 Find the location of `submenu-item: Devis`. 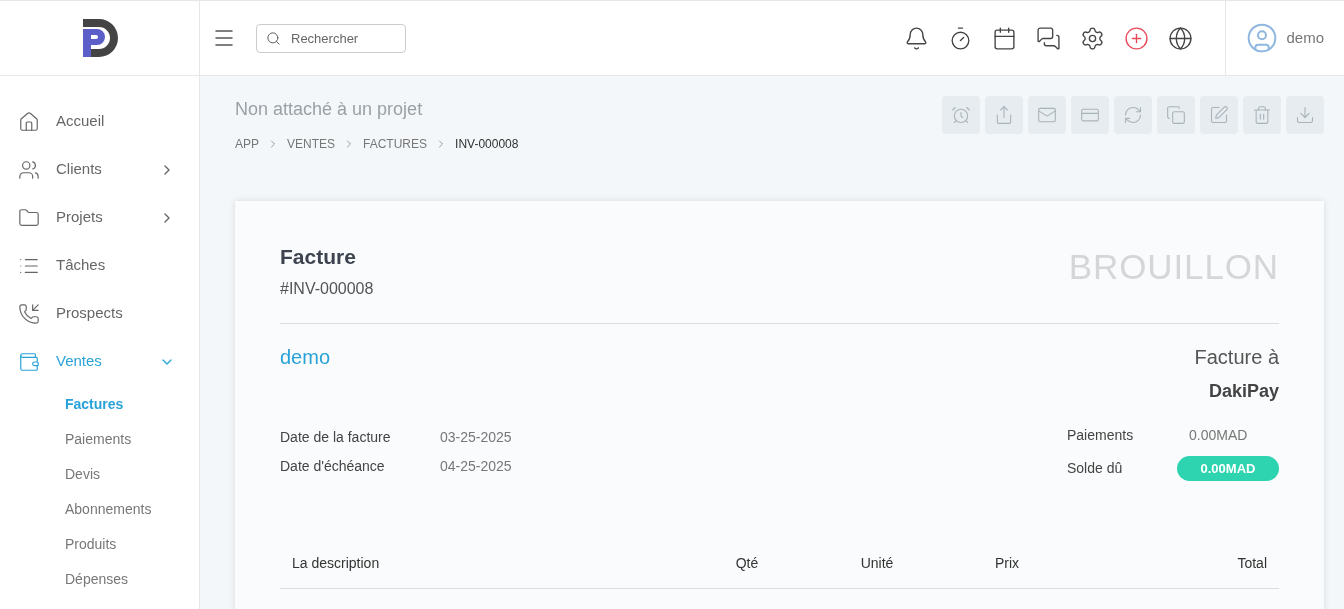

submenu-item: Devis is located at coordinates (132, 474).